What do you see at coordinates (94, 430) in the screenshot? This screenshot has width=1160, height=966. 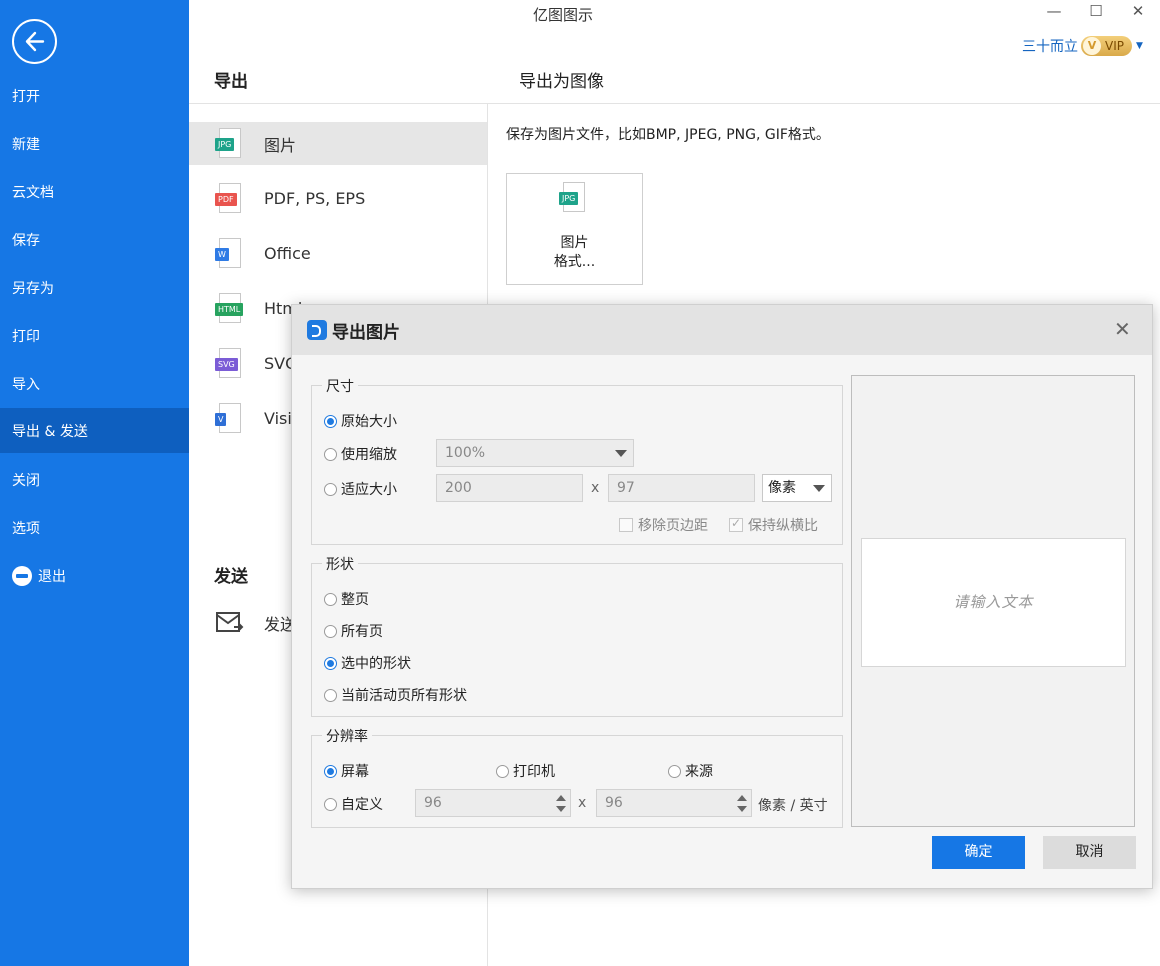 I see `sidebar-item-export-send: 导出 & 发送` at bounding box center [94, 430].